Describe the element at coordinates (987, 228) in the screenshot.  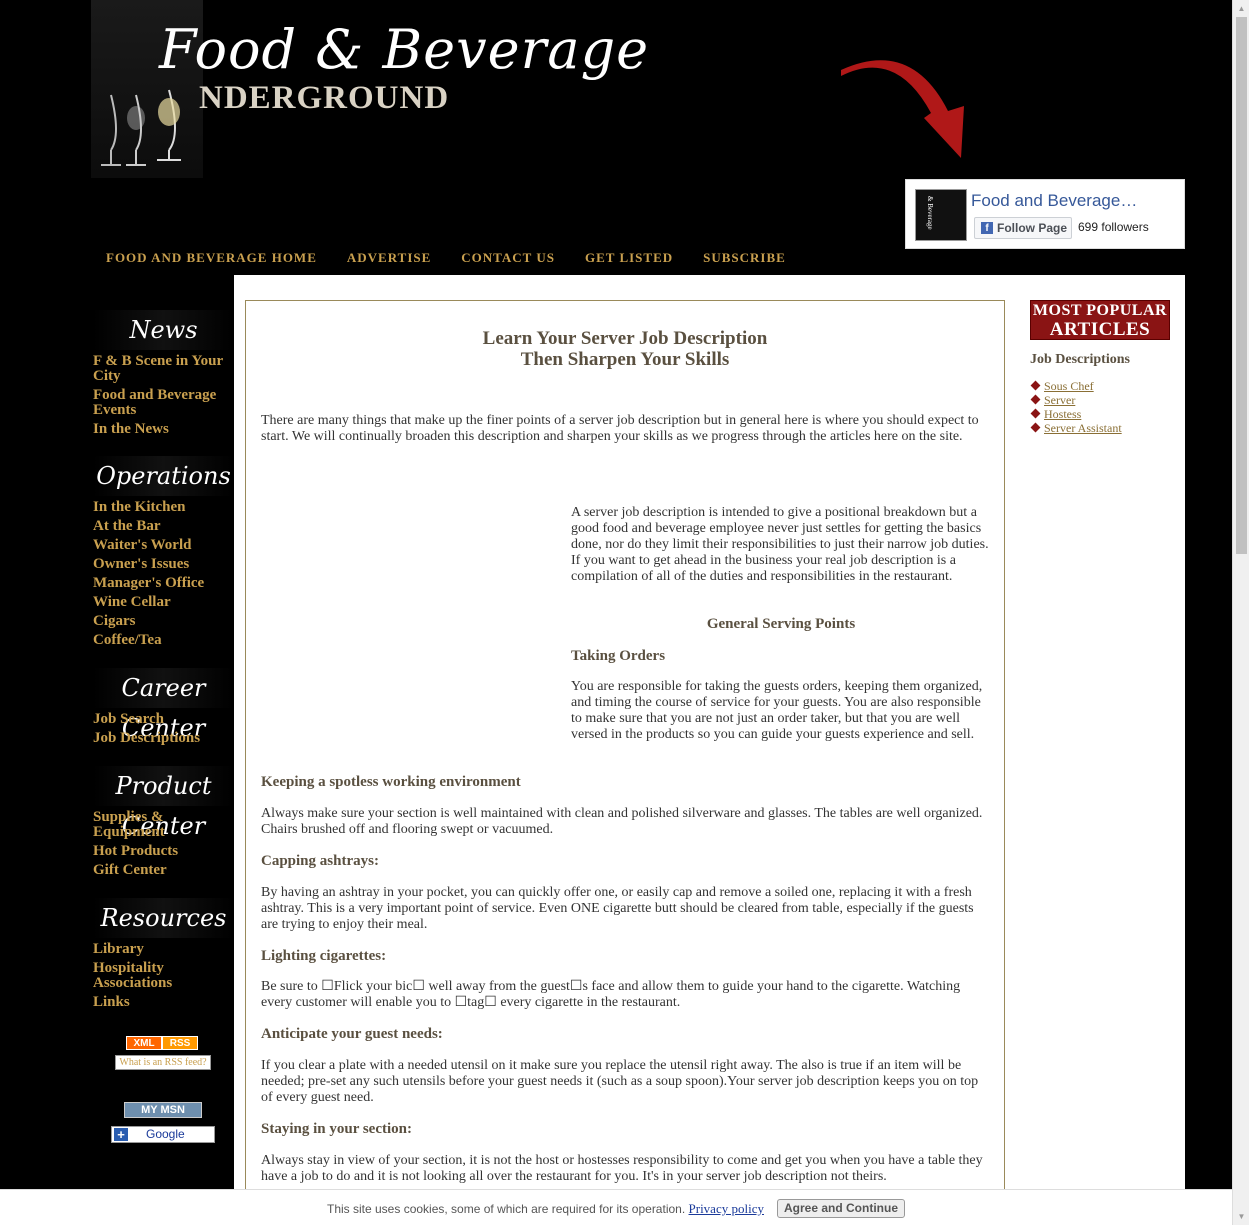
I see `facebook-icon: f` at that location.